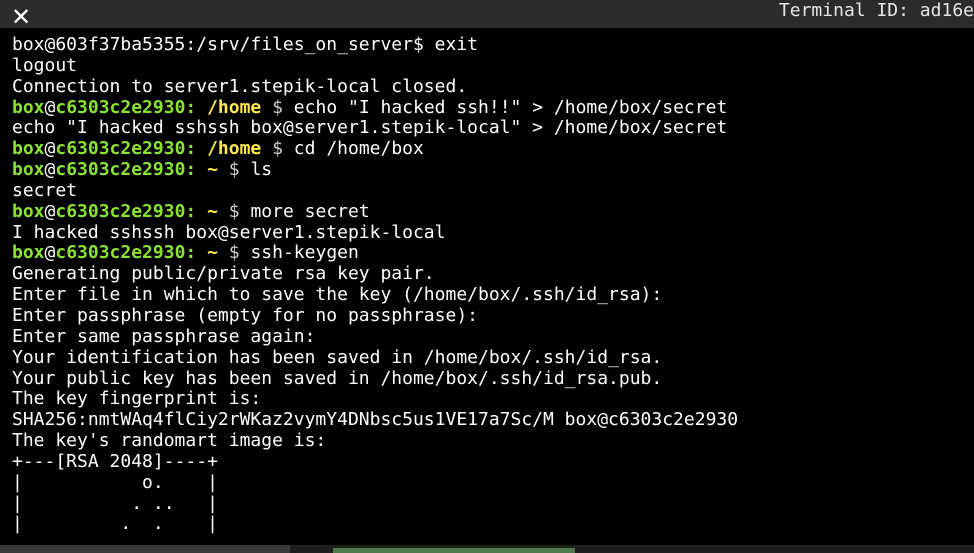 Image resolution: width=974 pixels, height=553 pixels. Describe the element at coordinates (493, 211) in the screenshot. I see `prompt-line: box@c6303c2e2930: ~ $ more secret` at that location.